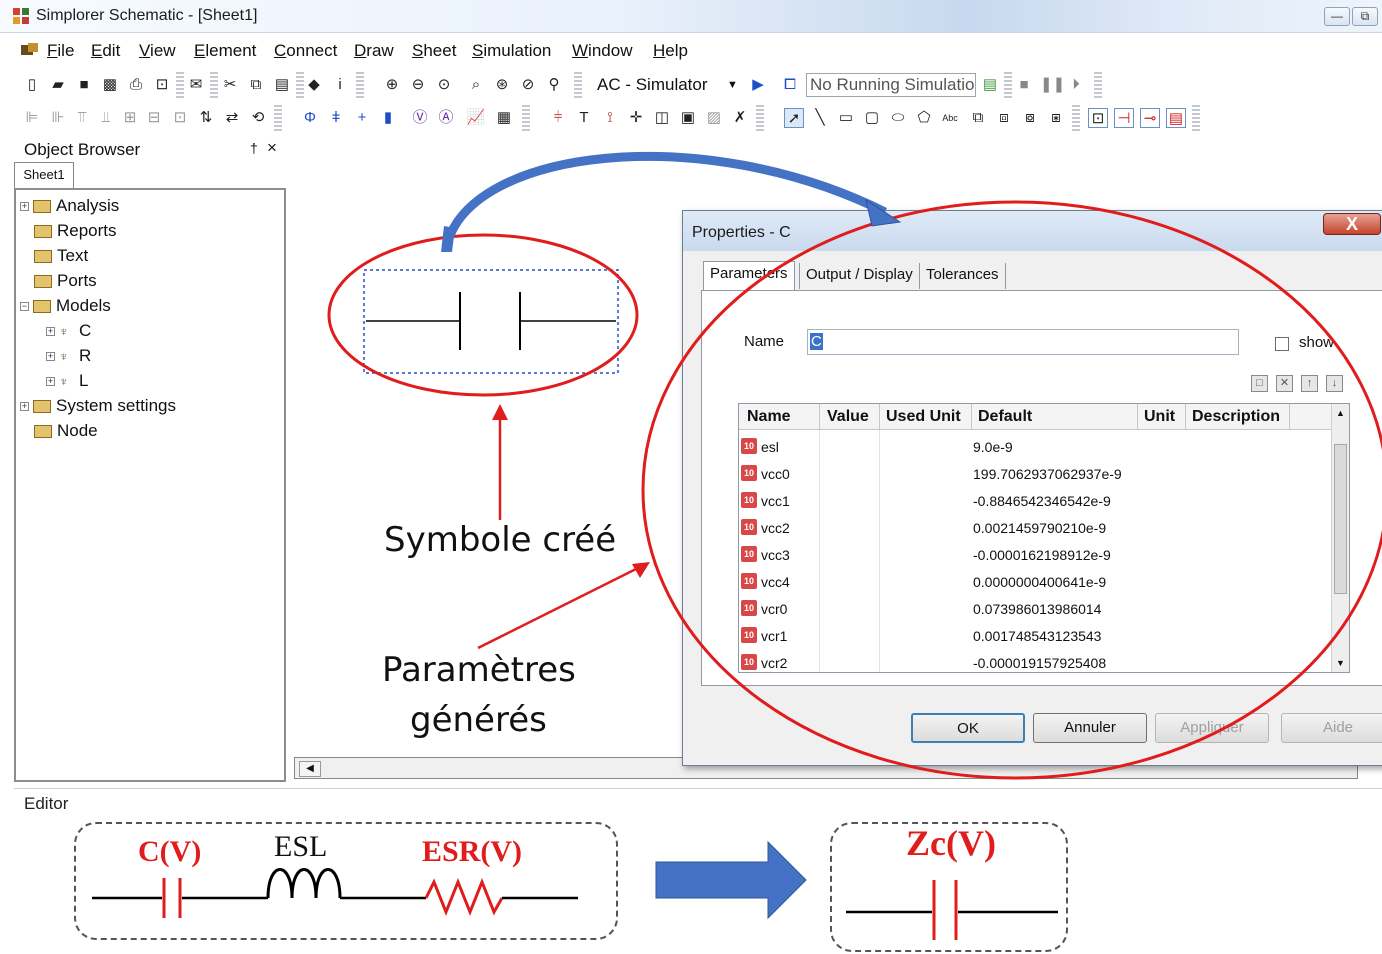 The image size is (1382, 954). What do you see at coordinates (392, 85) in the screenshot?
I see `zoom-in-icon: ⊕` at bounding box center [392, 85].